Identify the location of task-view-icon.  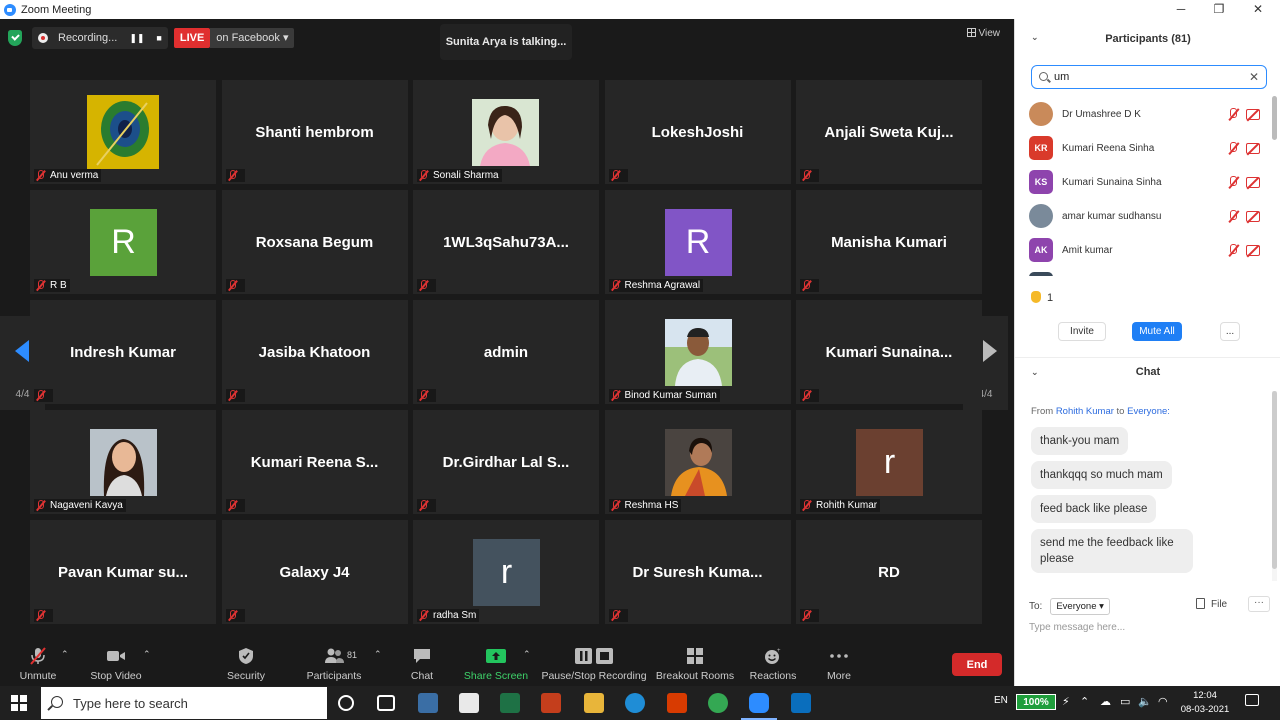
(386, 703).